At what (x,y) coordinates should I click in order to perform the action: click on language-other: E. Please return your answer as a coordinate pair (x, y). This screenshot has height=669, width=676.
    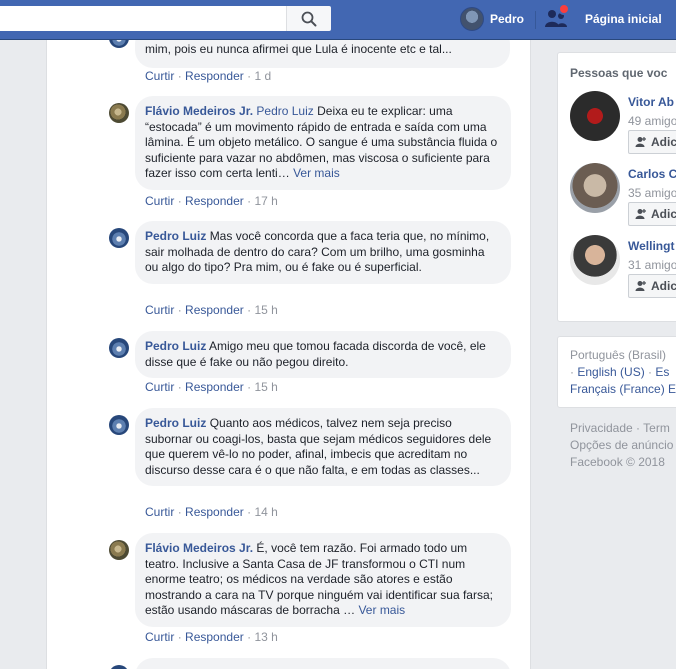
    Looking at the image, I should click on (672, 389).